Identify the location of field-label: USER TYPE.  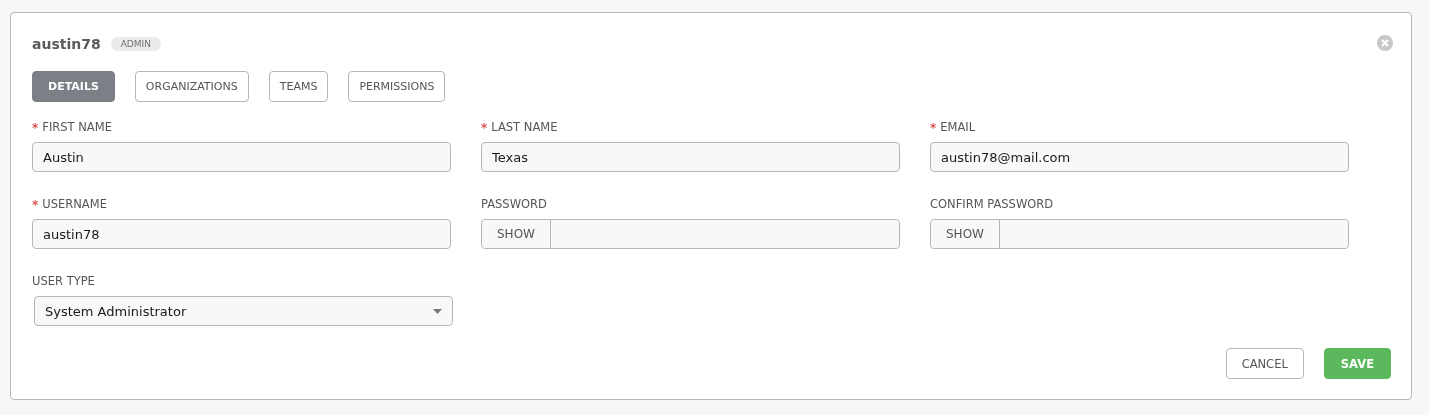
(63, 282).